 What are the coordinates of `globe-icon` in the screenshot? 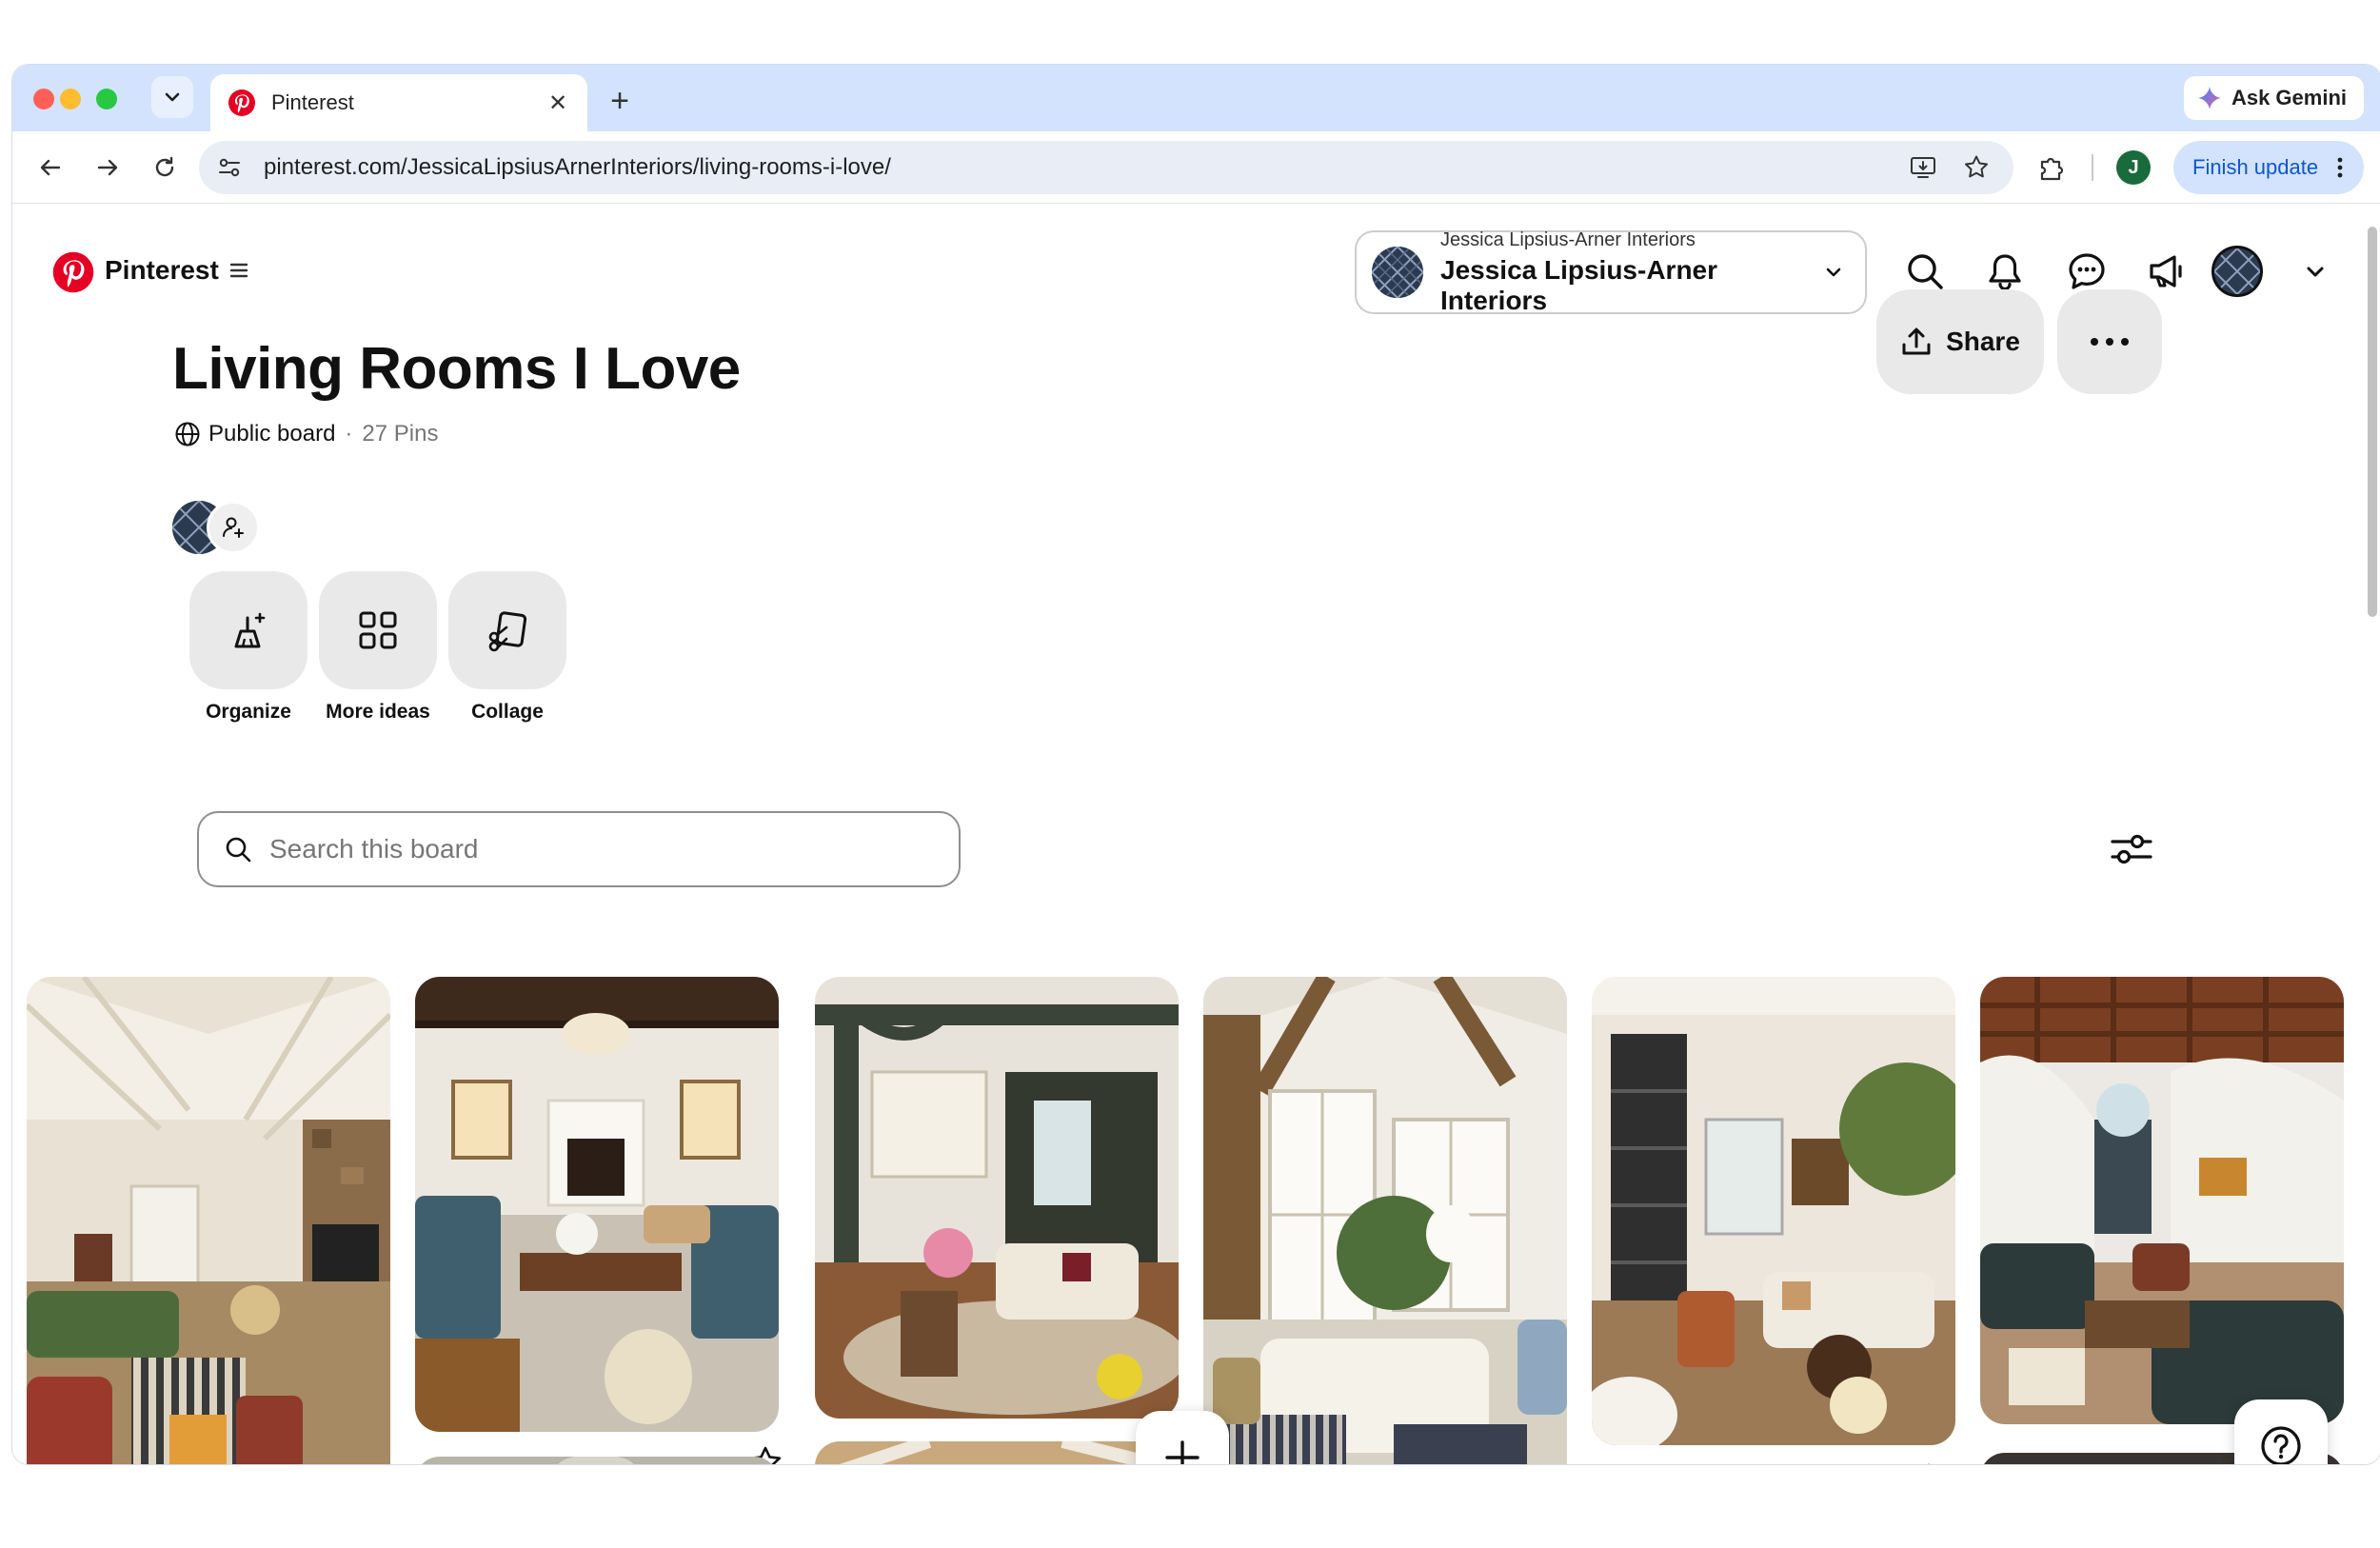 It's located at (187, 434).